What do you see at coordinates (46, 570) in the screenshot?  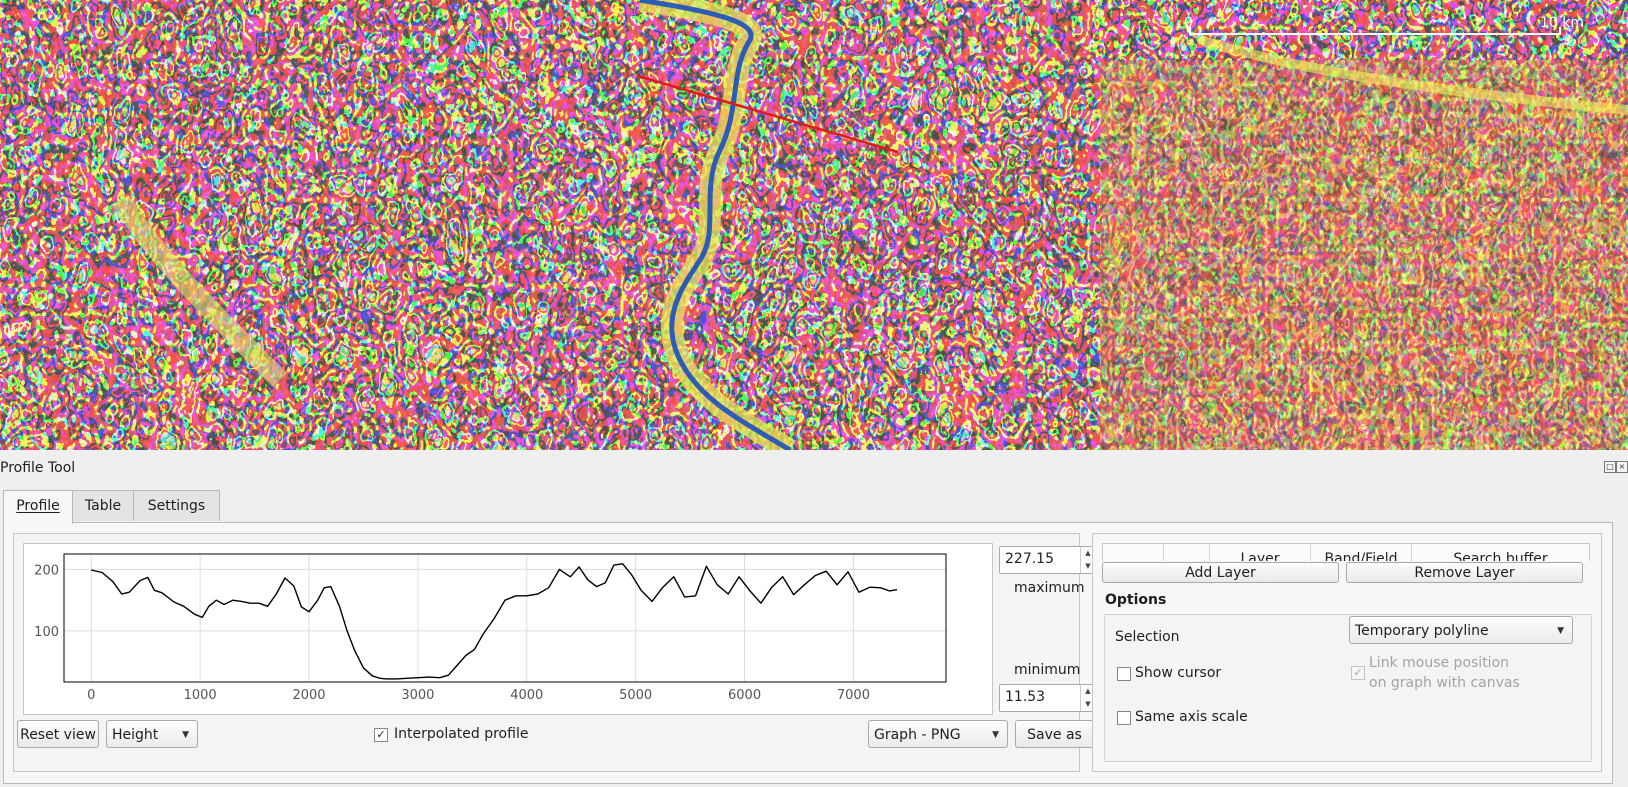 I see `y-tick-label: 200` at bounding box center [46, 570].